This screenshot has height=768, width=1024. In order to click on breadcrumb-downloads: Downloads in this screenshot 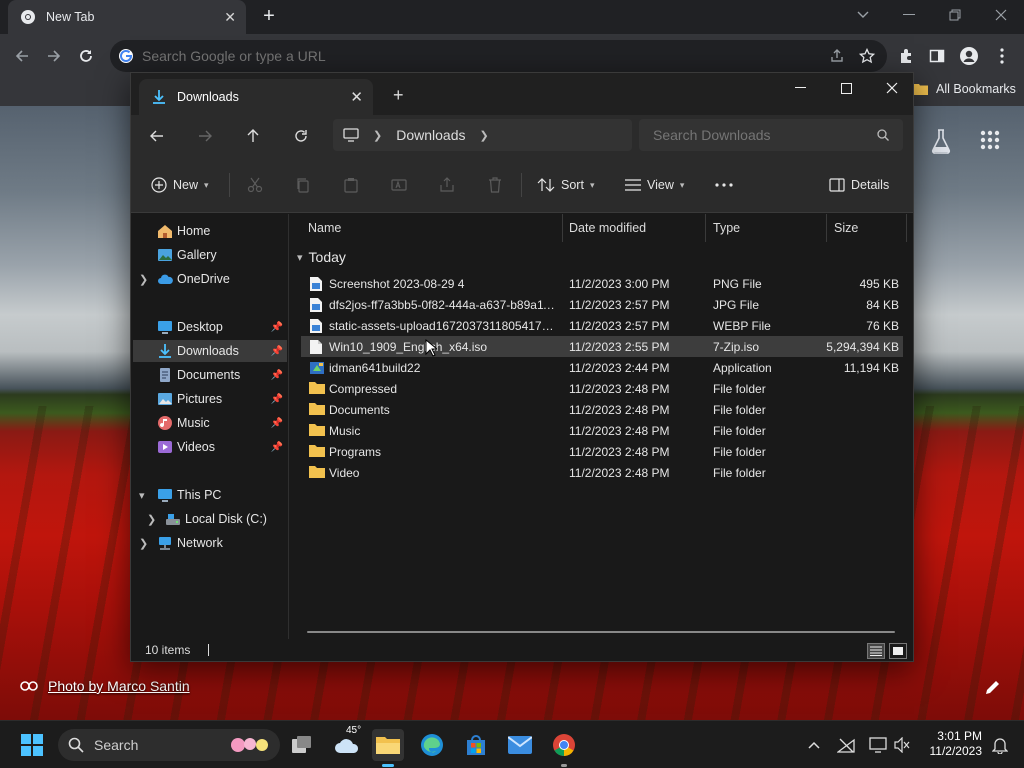, I will do `click(430, 135)`.